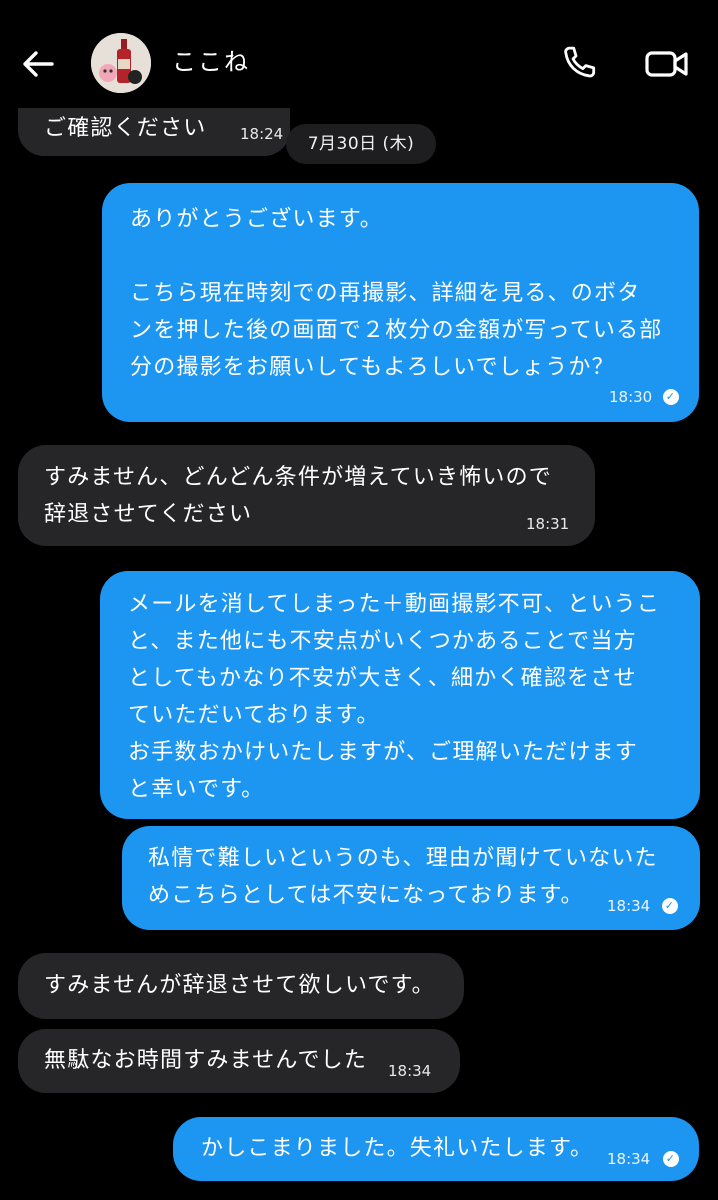 The image size is (718, 1200). I want to click on message-bubble-incoming: 無駄なお時間すみませんでした 18:34, so click(239, 1061).